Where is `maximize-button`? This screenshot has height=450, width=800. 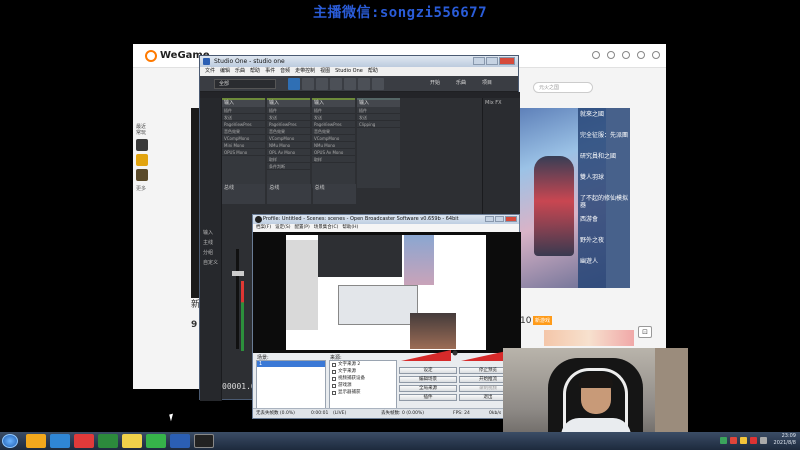 maximize-button is located at coordinates (492, 61).